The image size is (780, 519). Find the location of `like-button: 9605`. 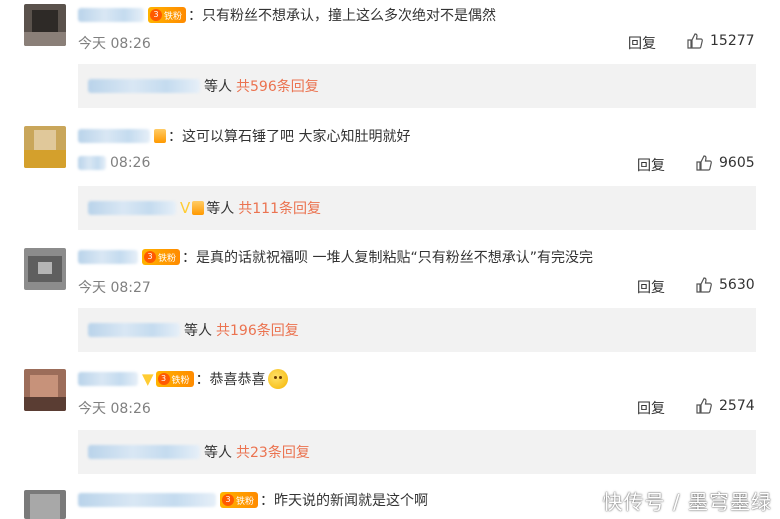

like-button: 9605 is located at coordinates (725, 163).